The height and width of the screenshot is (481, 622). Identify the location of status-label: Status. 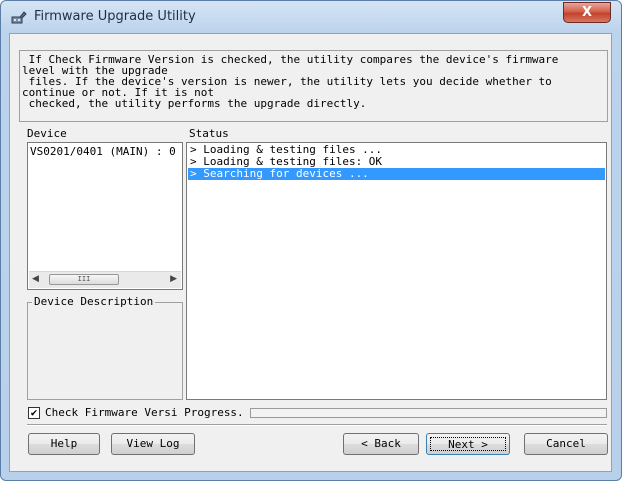
(209, 133).